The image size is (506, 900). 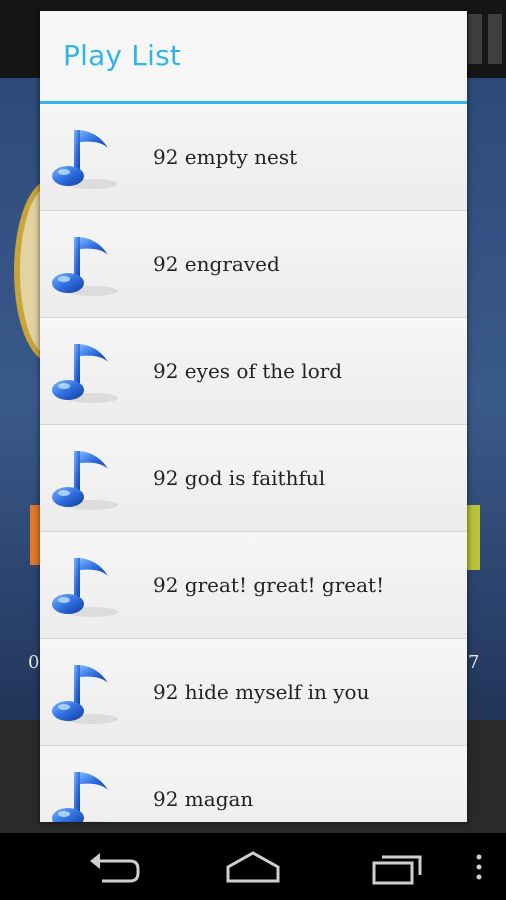 I want to click on dialog-title: Play List, so click(x=122, y=55).